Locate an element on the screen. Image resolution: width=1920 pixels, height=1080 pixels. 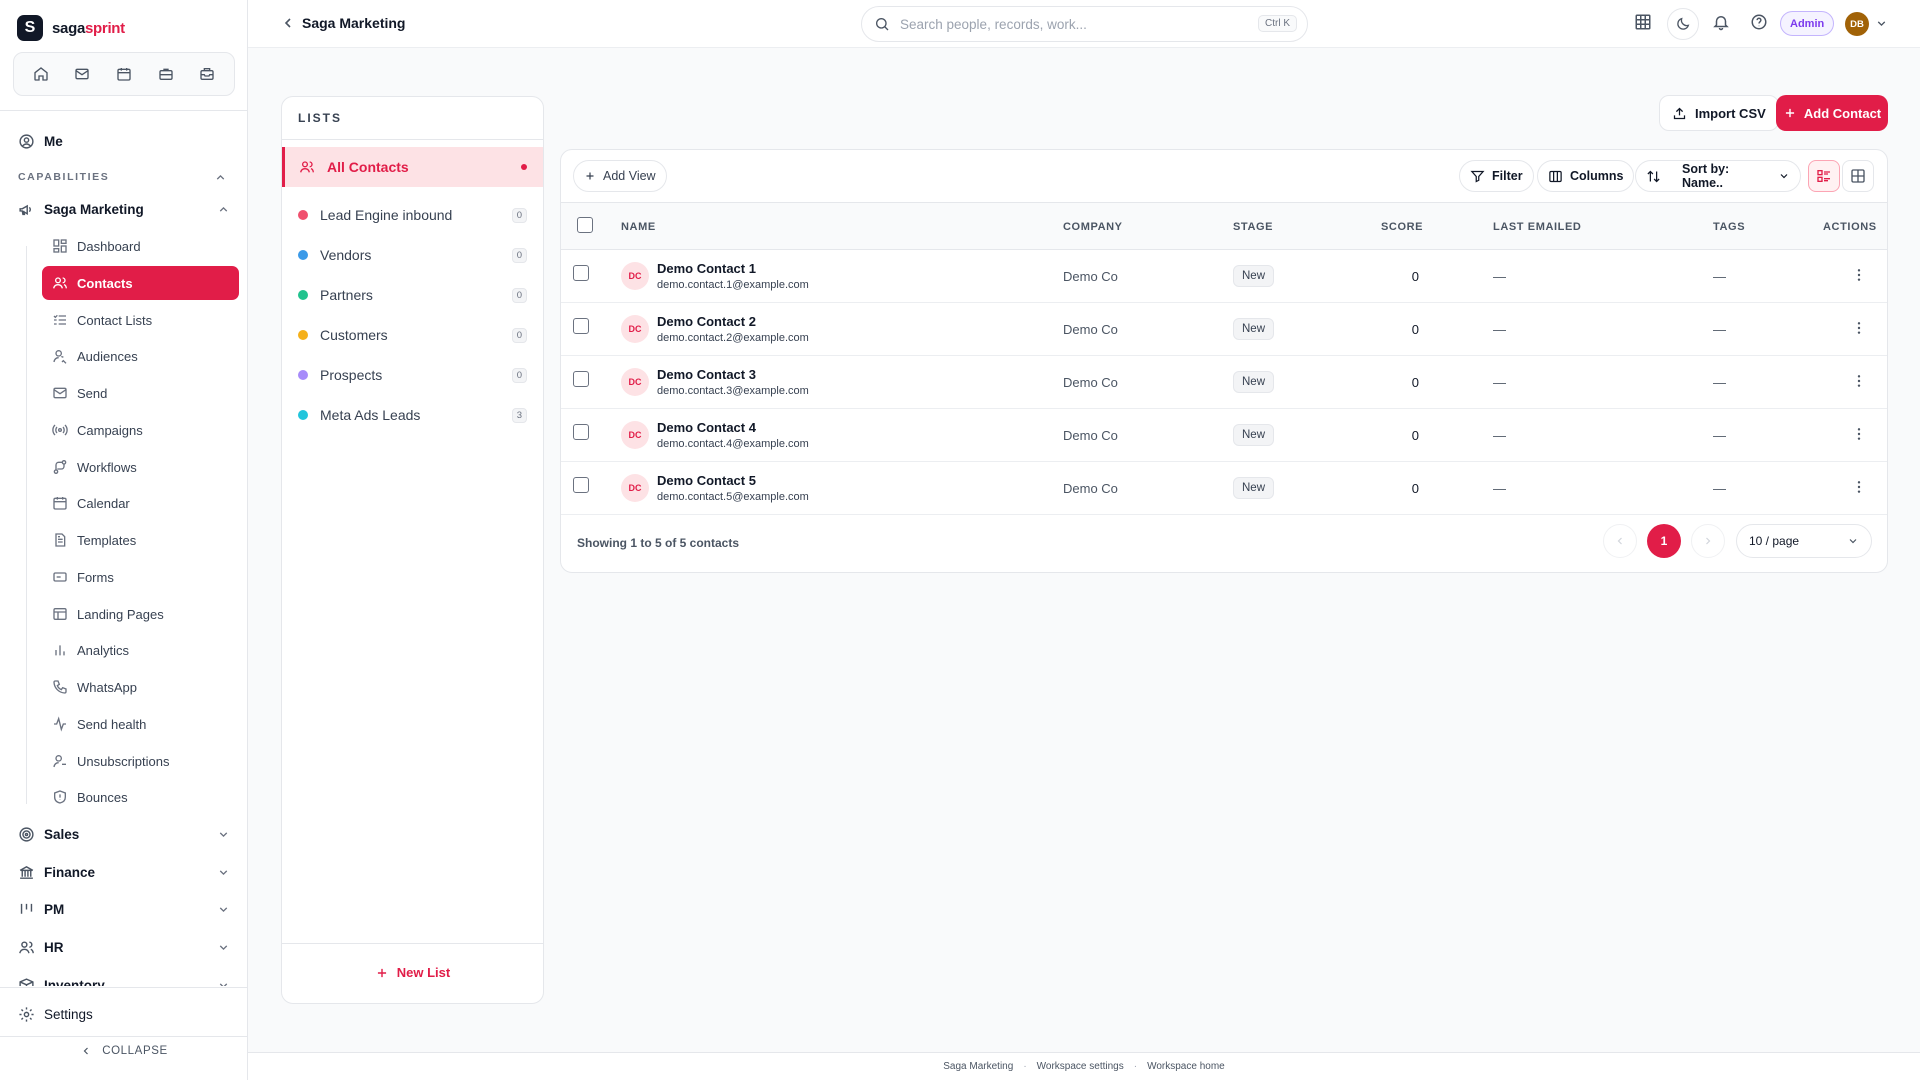
group-pm: PM is located at coordinates (124, 909).